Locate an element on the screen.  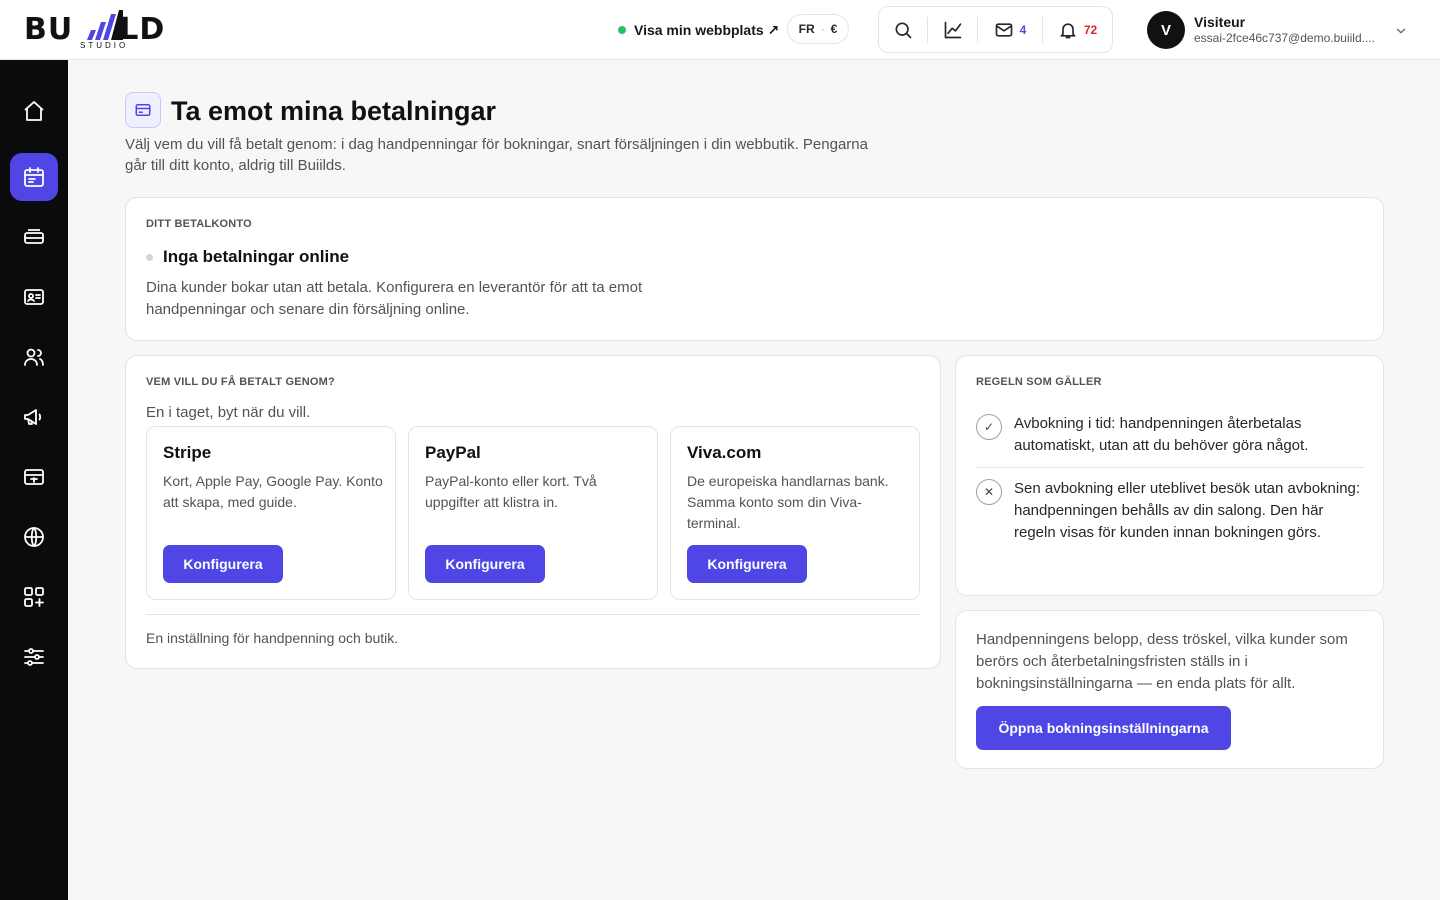
sidebar-item-home is located at coordinates (34, 111).